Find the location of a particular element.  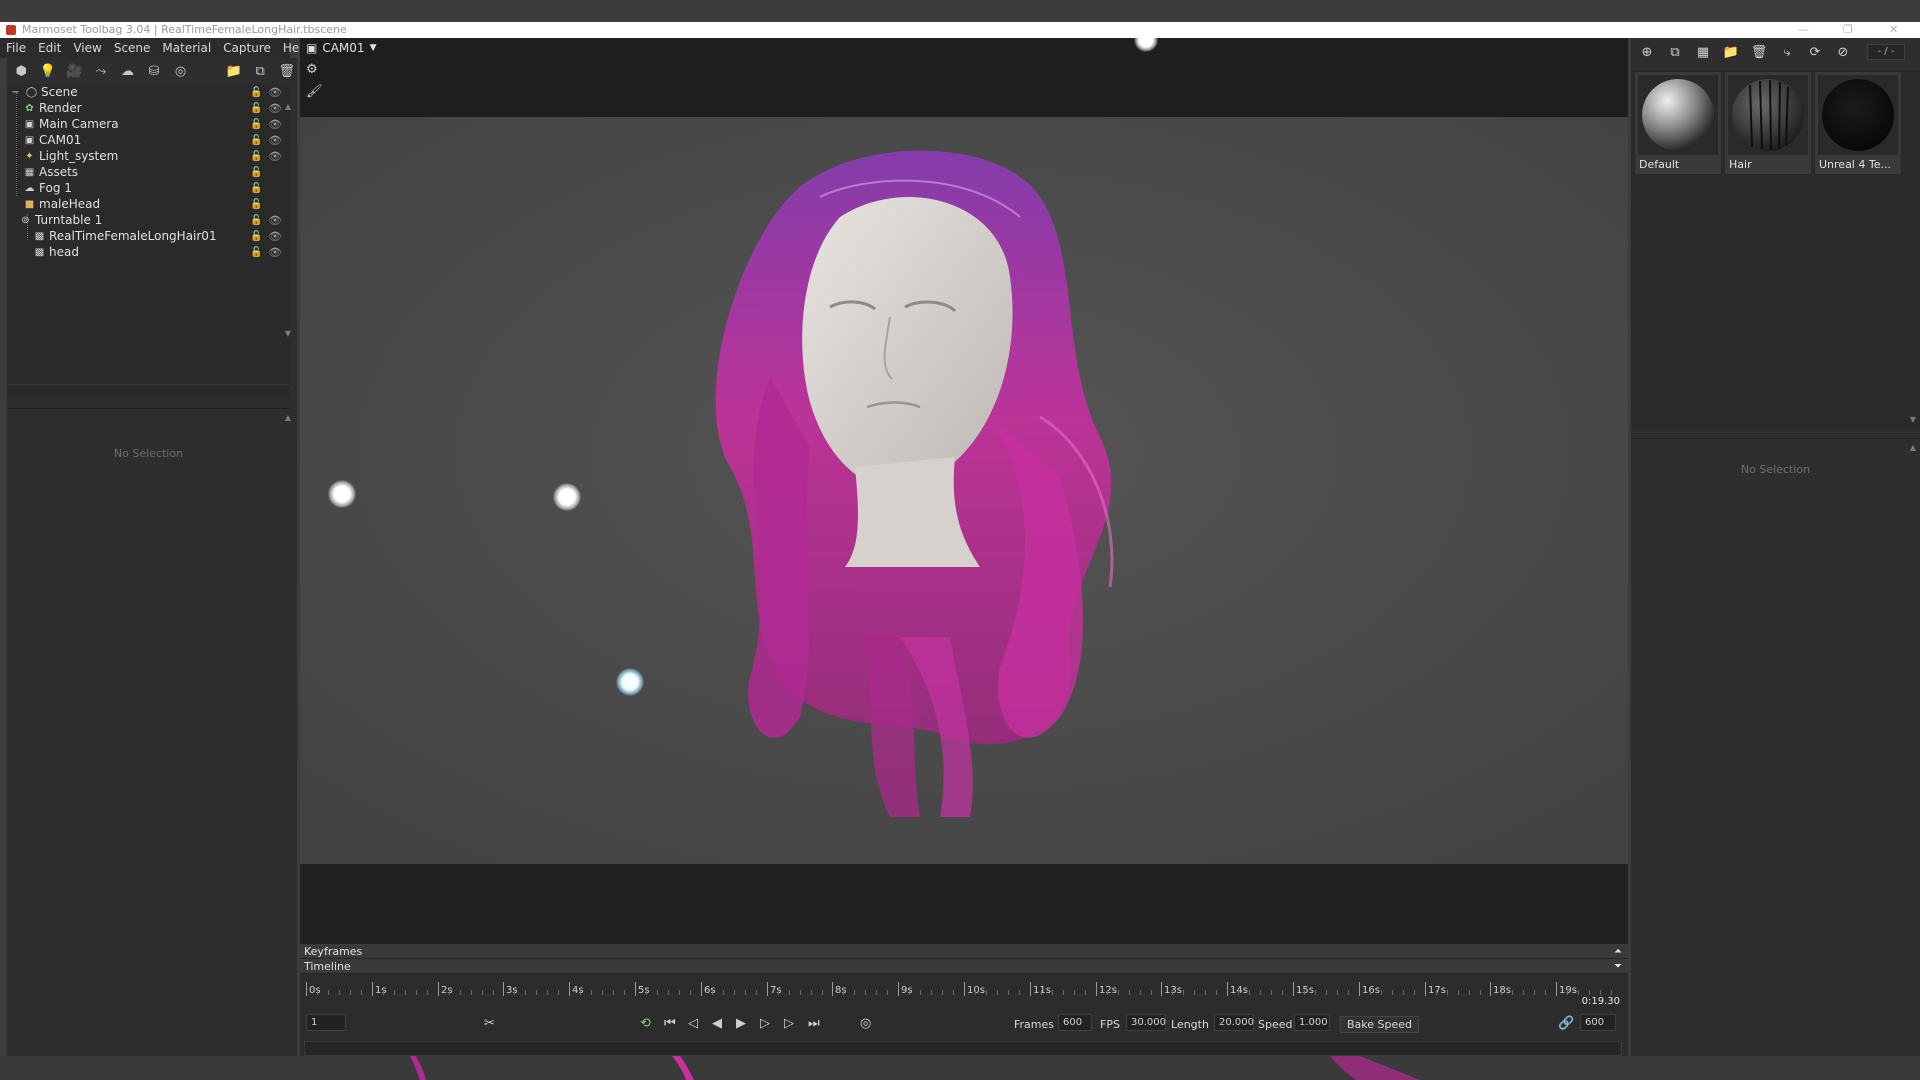

add-turntable-icon: ⛁ is located at coordinates (154, 71).